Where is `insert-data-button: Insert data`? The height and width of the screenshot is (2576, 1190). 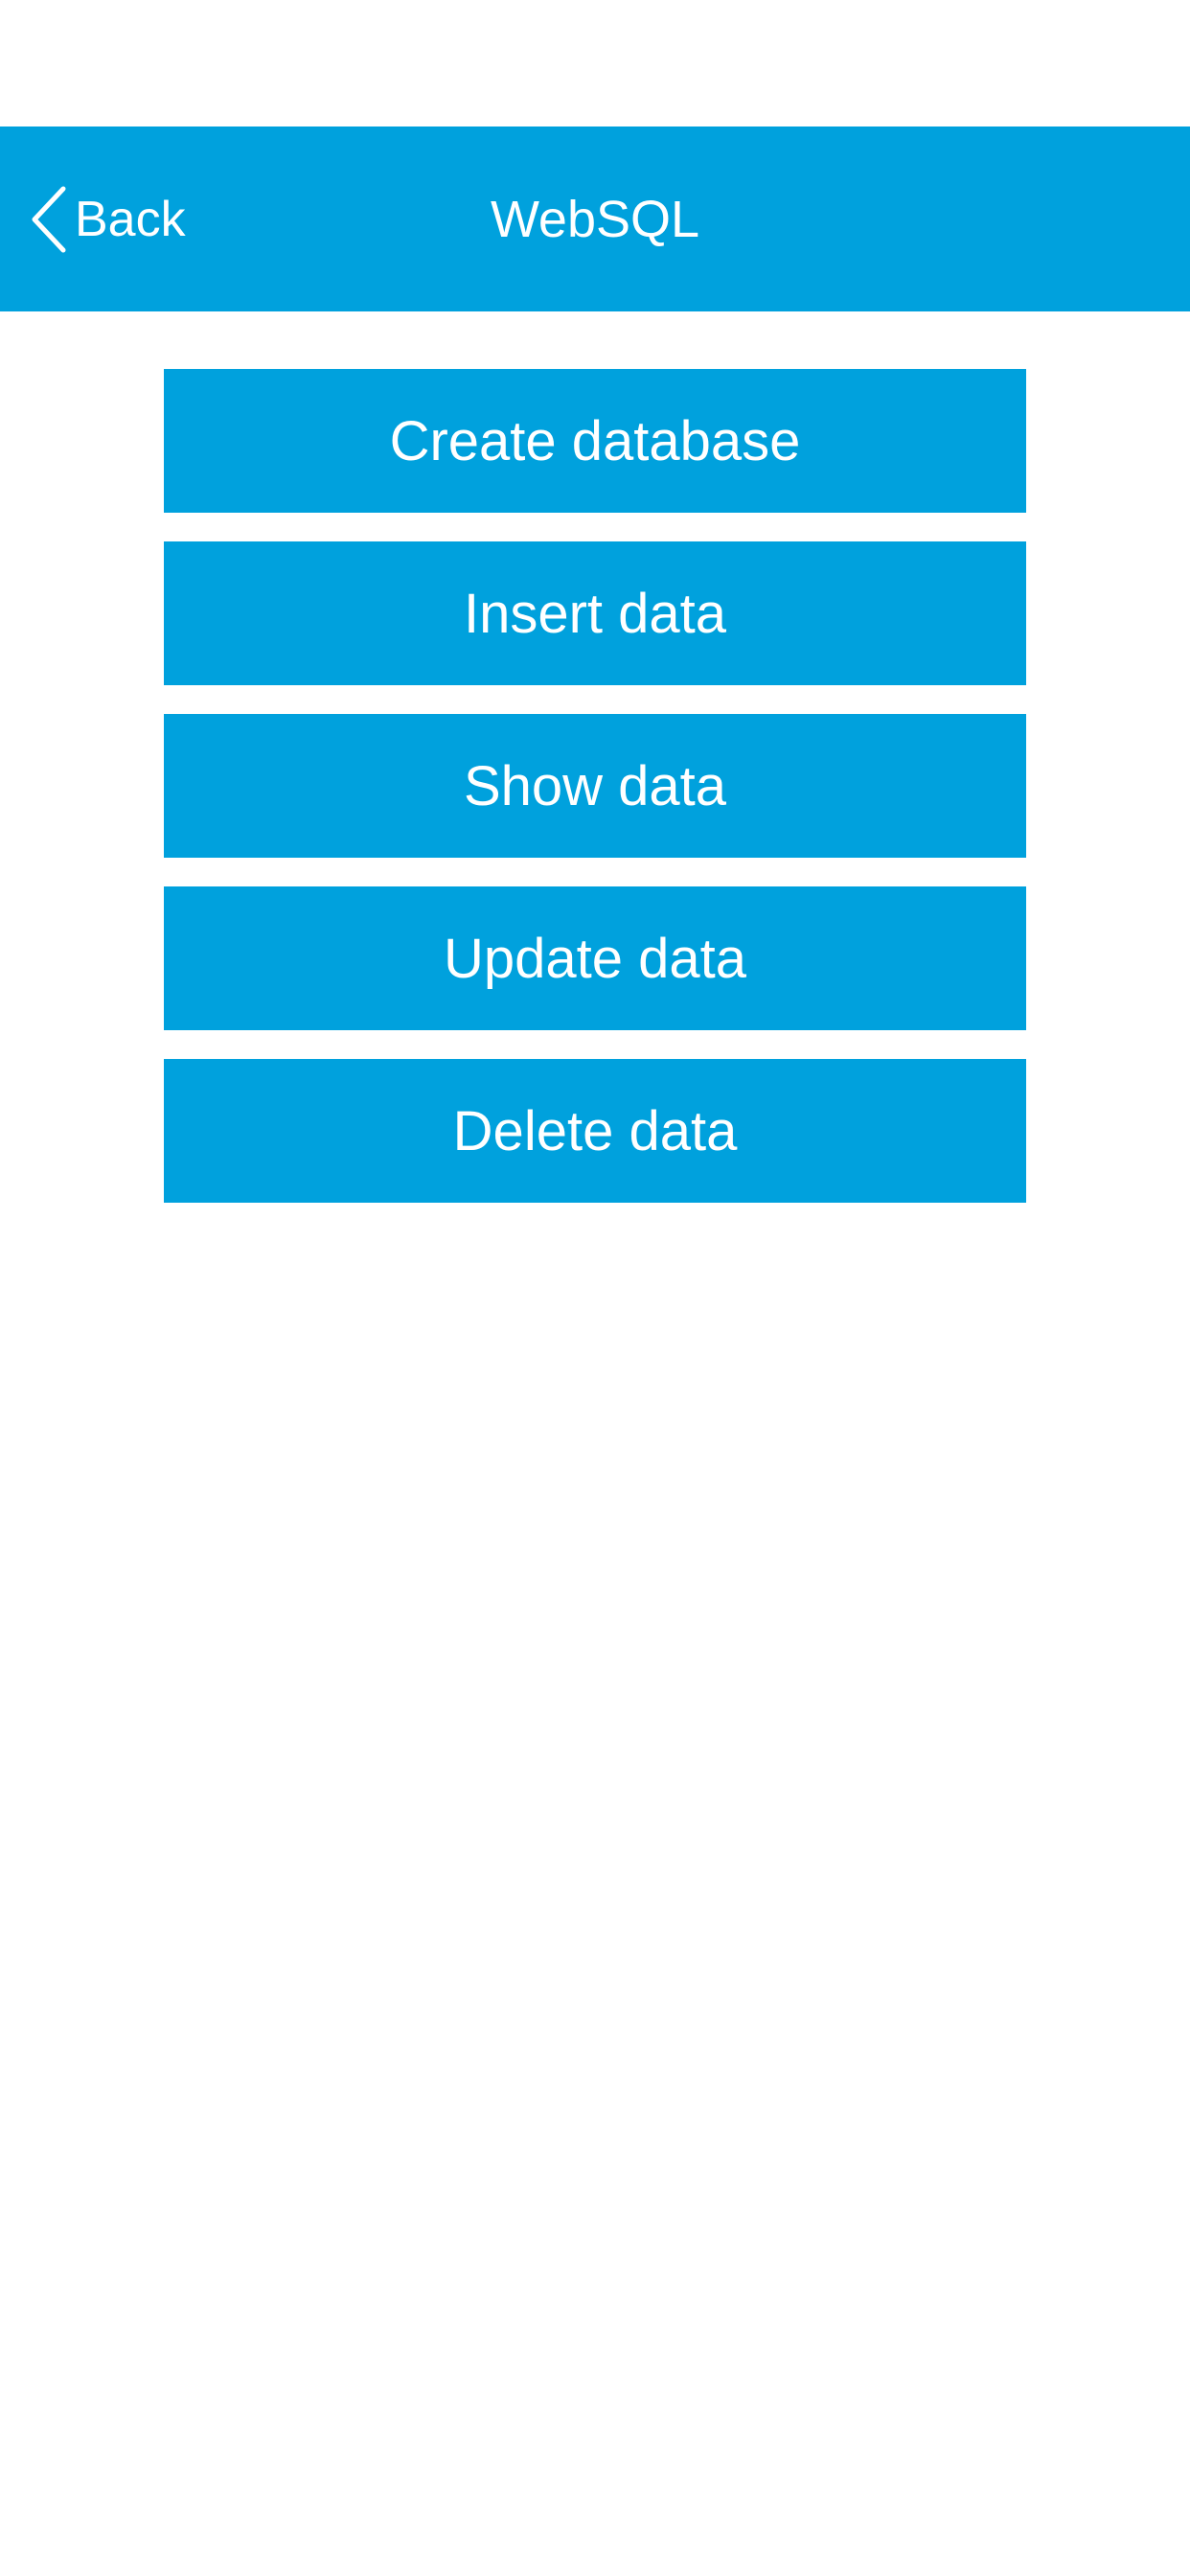
insert-data-button: Insert data is located at coordinates (595, 613).